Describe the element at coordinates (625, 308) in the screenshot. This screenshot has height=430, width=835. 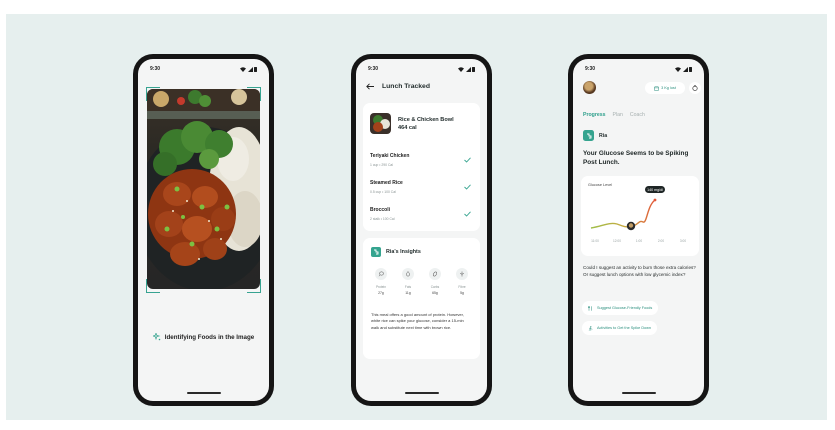
I see `suggest-foods-label: Suggest Glucose-Friendly Foods` at that location.